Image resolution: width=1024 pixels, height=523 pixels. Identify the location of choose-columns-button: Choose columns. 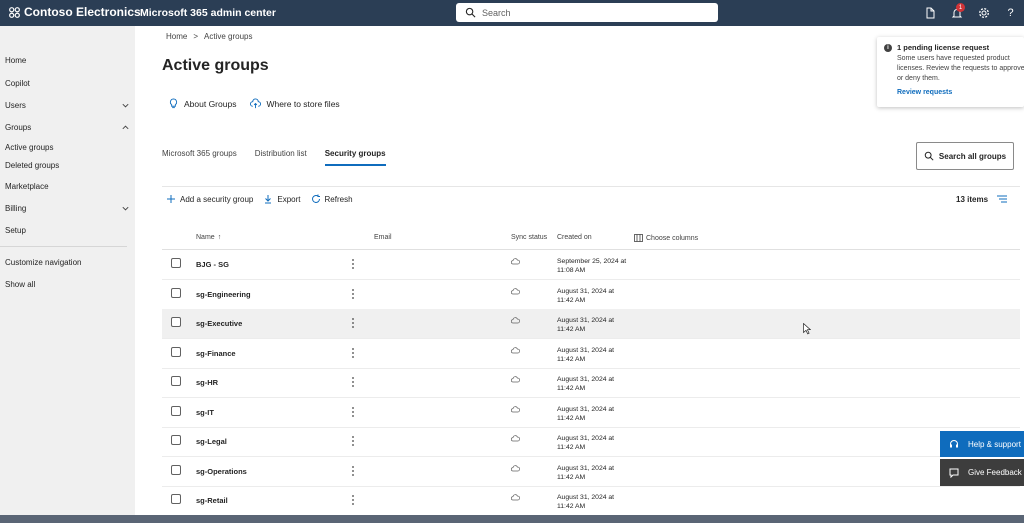
(666, 238).